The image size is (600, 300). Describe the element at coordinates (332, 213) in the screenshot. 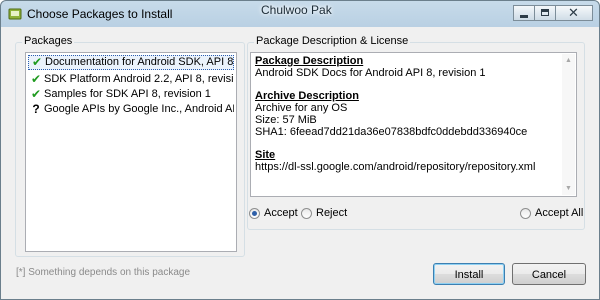

I see `reject-radio-label: Reject` at that location.